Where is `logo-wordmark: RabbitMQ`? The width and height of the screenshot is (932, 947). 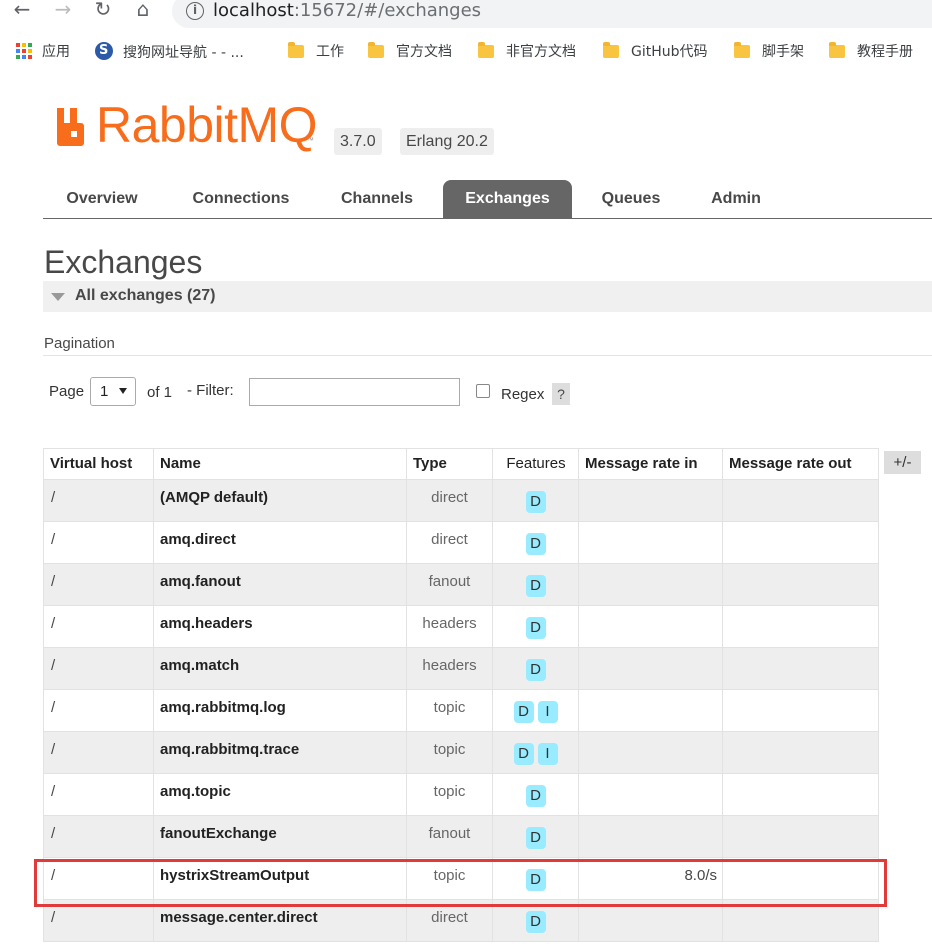 logo-wordmark: RabbitMQ is located at coordinates (207, 125).